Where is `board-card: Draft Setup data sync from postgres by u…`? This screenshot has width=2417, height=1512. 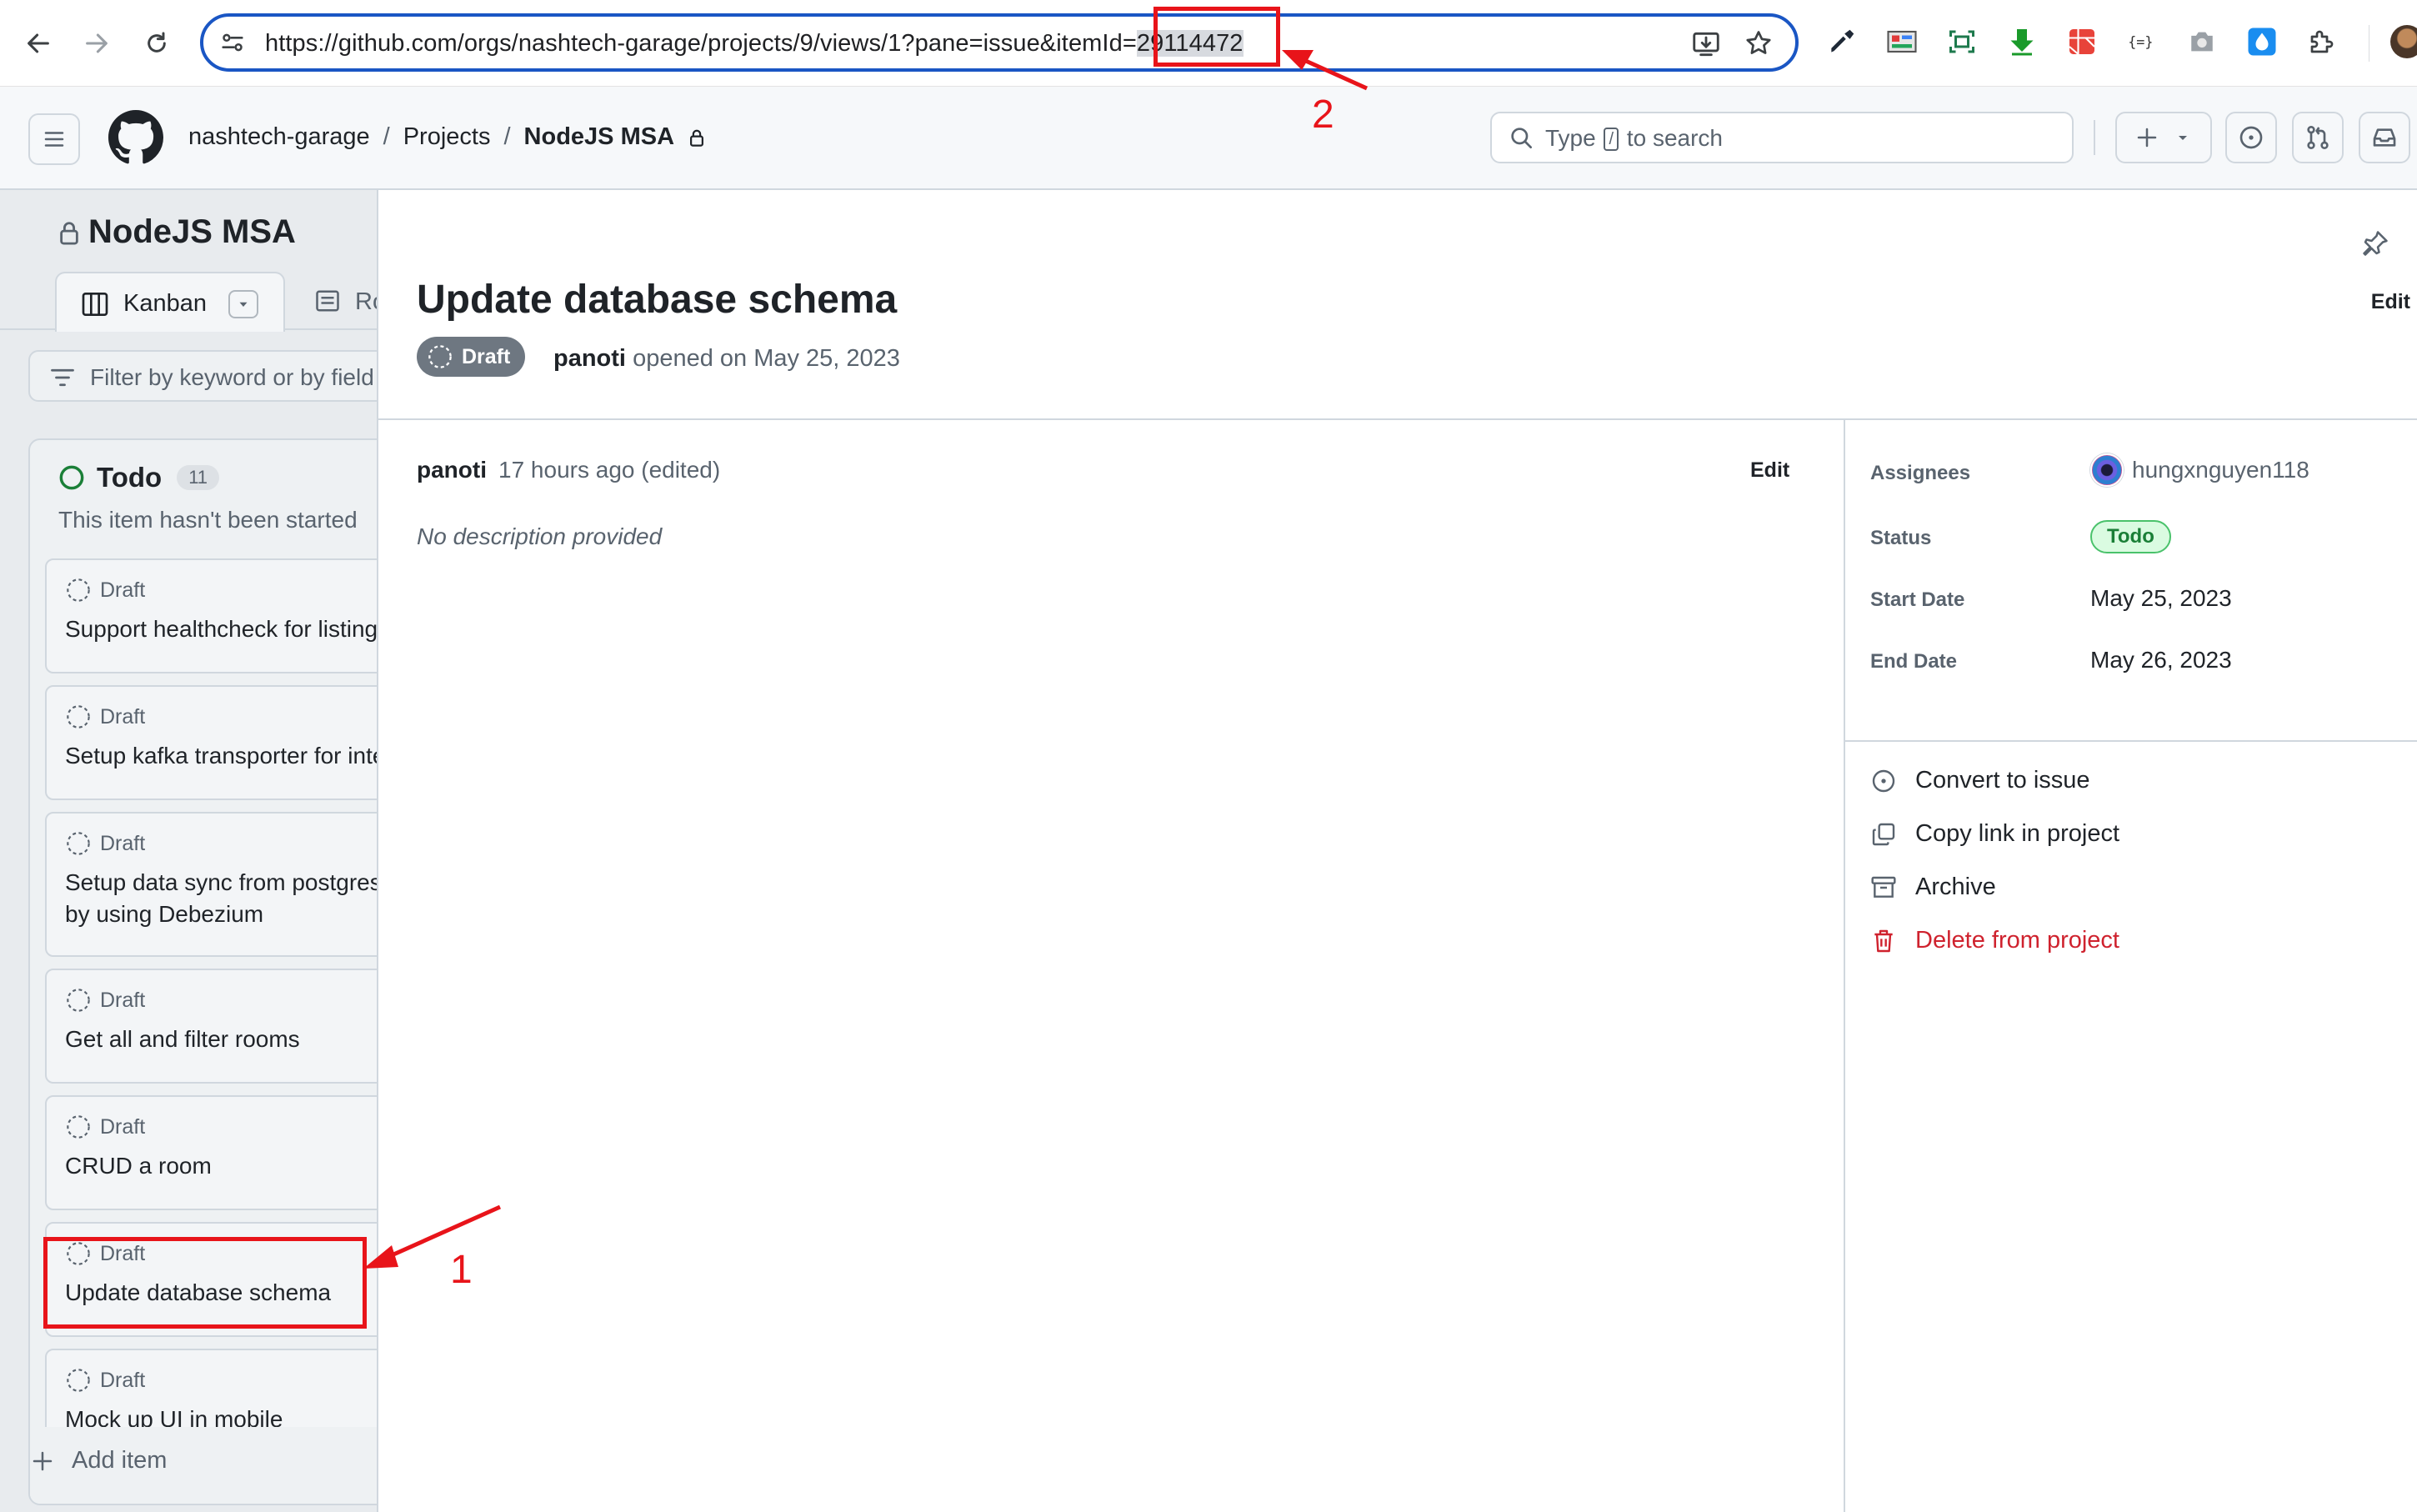 board-card: Draft Setup data sync from postgres by u… is located at coordinates (211, 885).